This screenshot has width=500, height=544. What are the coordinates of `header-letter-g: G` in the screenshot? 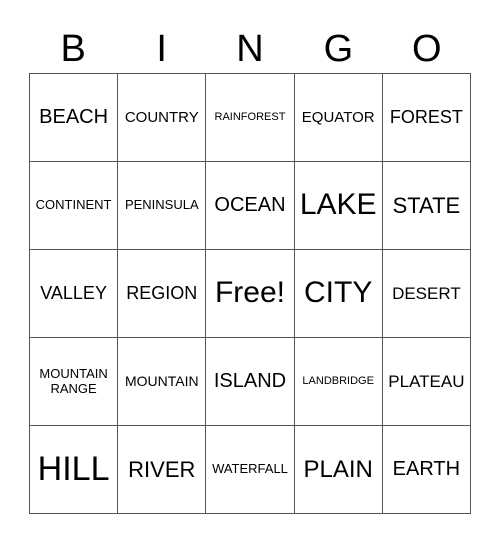 It's located at (338, 49).